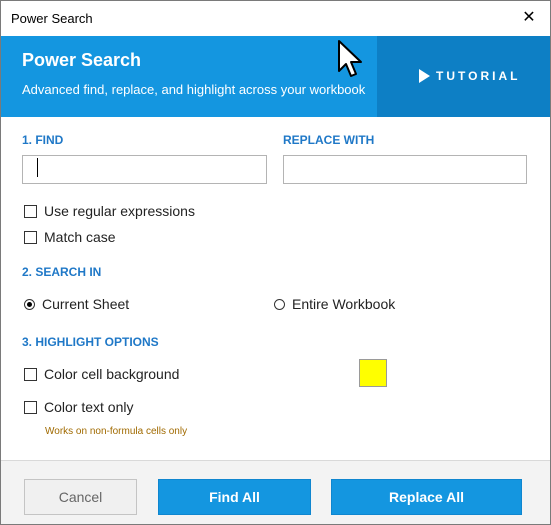  Describe the element at coordinates (89, 407) in the screenshot. I see `color-text-label: Color text only` at that location.